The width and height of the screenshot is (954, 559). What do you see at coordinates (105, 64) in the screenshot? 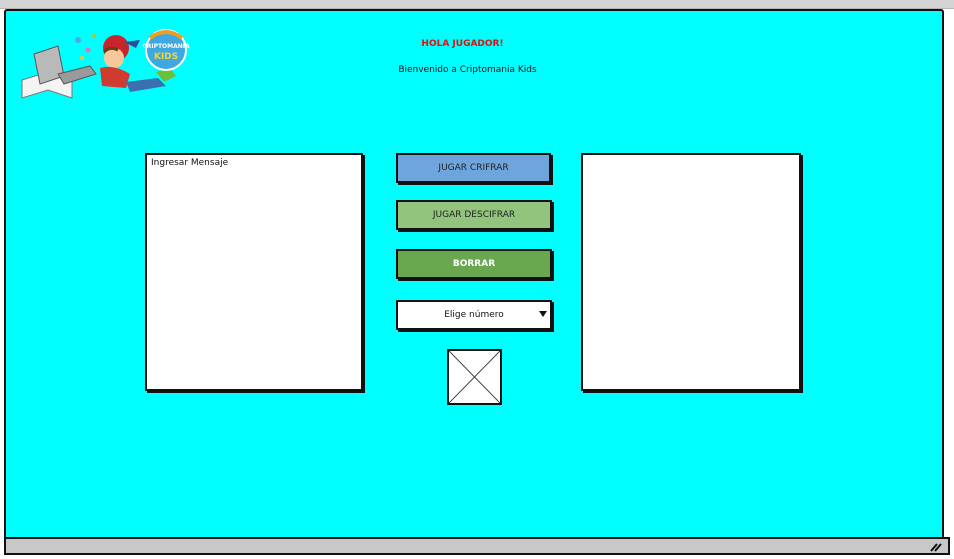
I see `criptomania-kids-logo: CRIPTOMANÍA KIDS` at bounding box center [105, 64].